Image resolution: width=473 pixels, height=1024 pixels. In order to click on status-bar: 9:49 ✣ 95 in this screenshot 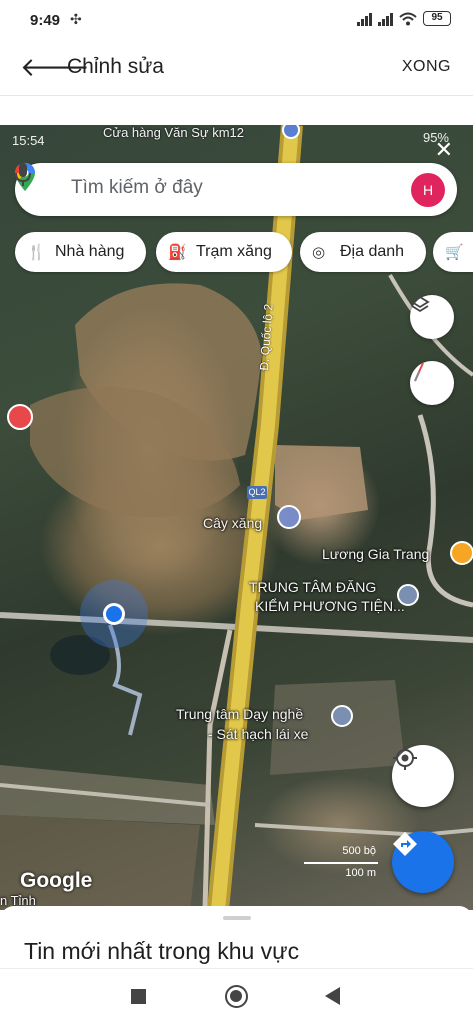, I will do `click(236, 22)`.